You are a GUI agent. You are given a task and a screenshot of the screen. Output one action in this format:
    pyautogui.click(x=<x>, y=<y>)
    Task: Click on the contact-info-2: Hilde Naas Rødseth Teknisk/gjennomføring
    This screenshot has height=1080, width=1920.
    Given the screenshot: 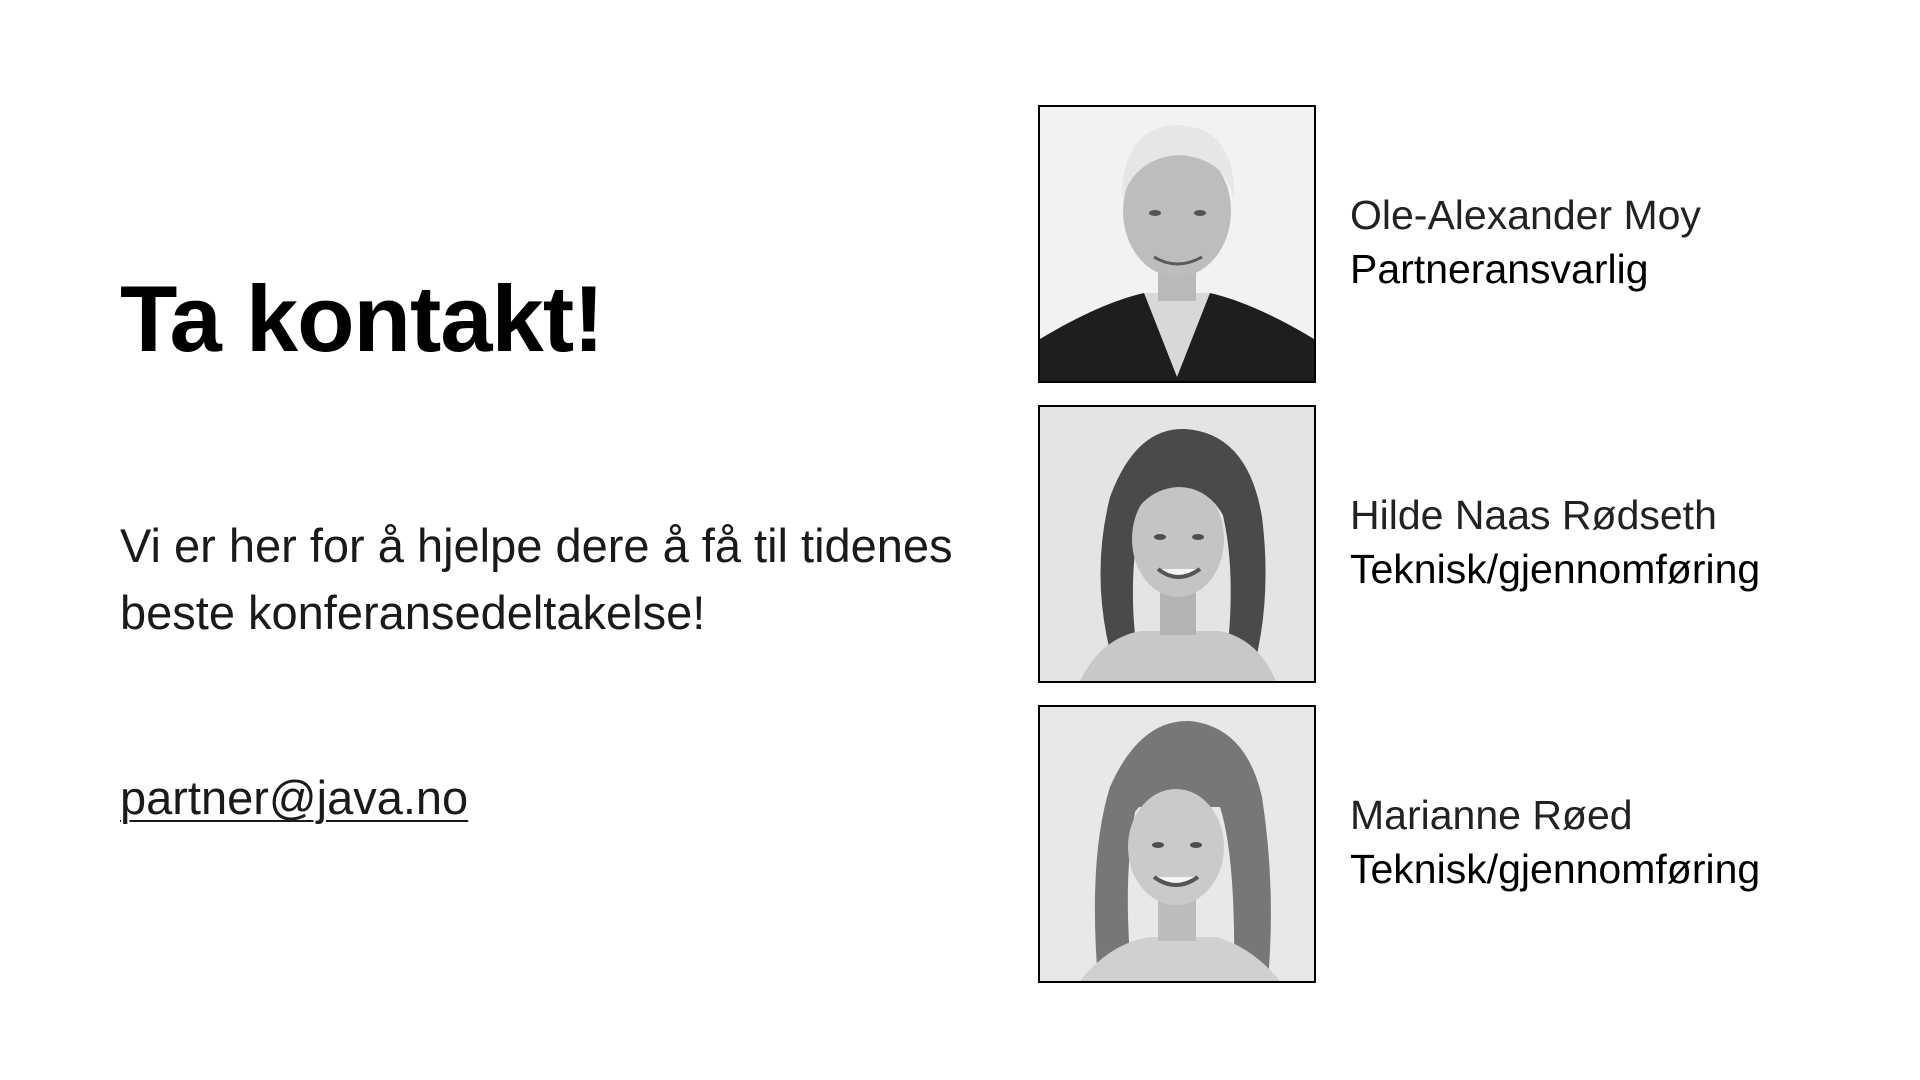 What is the action you would take?
    pyautogui.click(x=1555, y=543)
    